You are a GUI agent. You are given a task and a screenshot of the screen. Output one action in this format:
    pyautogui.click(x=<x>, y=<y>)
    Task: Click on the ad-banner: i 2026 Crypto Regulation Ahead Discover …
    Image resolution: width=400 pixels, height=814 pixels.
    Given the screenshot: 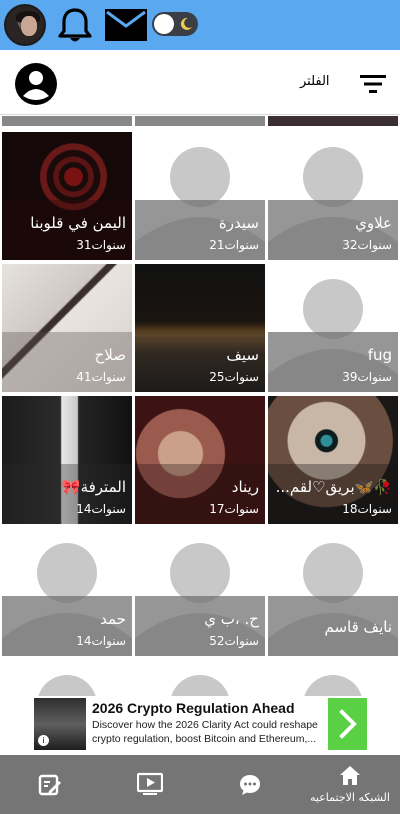 What is the action you would take?
    pyautogui.click(x=200, y=724)
    